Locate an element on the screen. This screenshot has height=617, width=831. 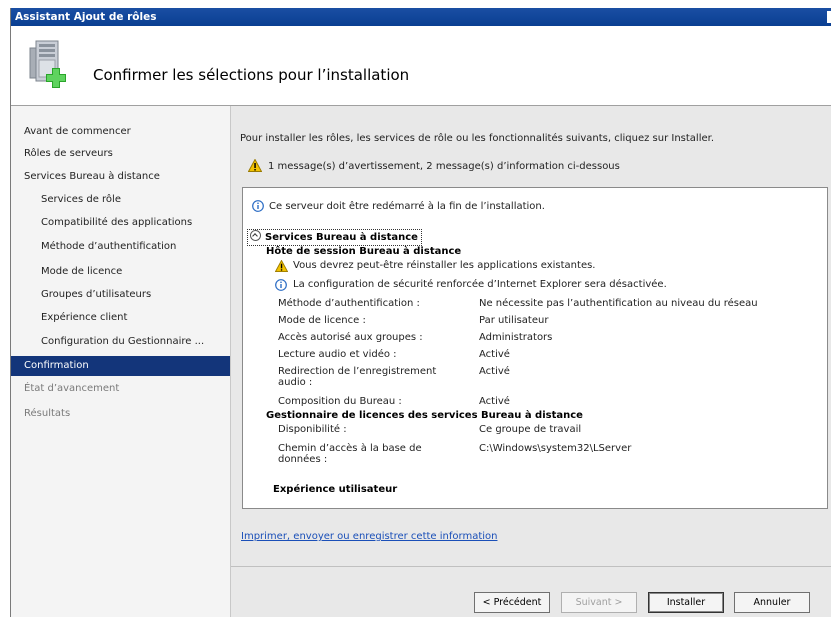
nav-item-confirmation: Confirmation is located at coordinates (120, 366).